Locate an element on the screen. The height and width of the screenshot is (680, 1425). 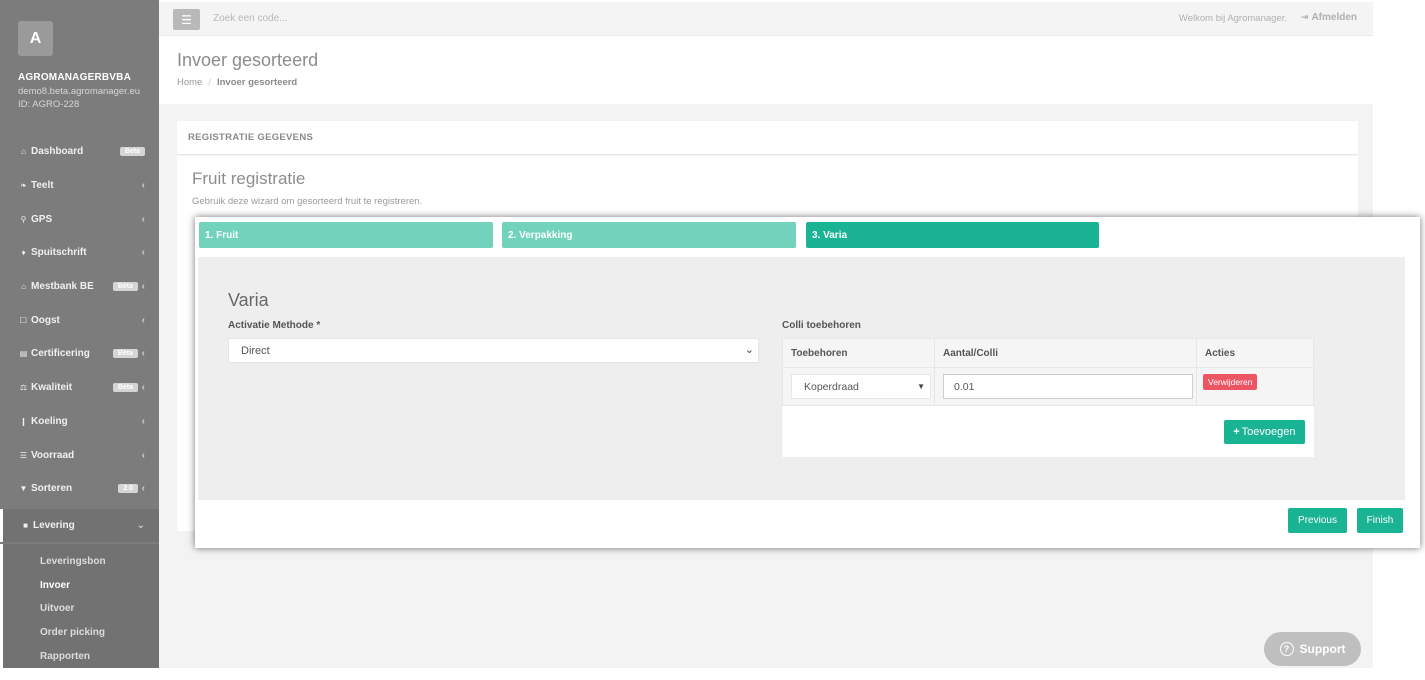
support-button: ? Support is located at coordinates (1312, 649).